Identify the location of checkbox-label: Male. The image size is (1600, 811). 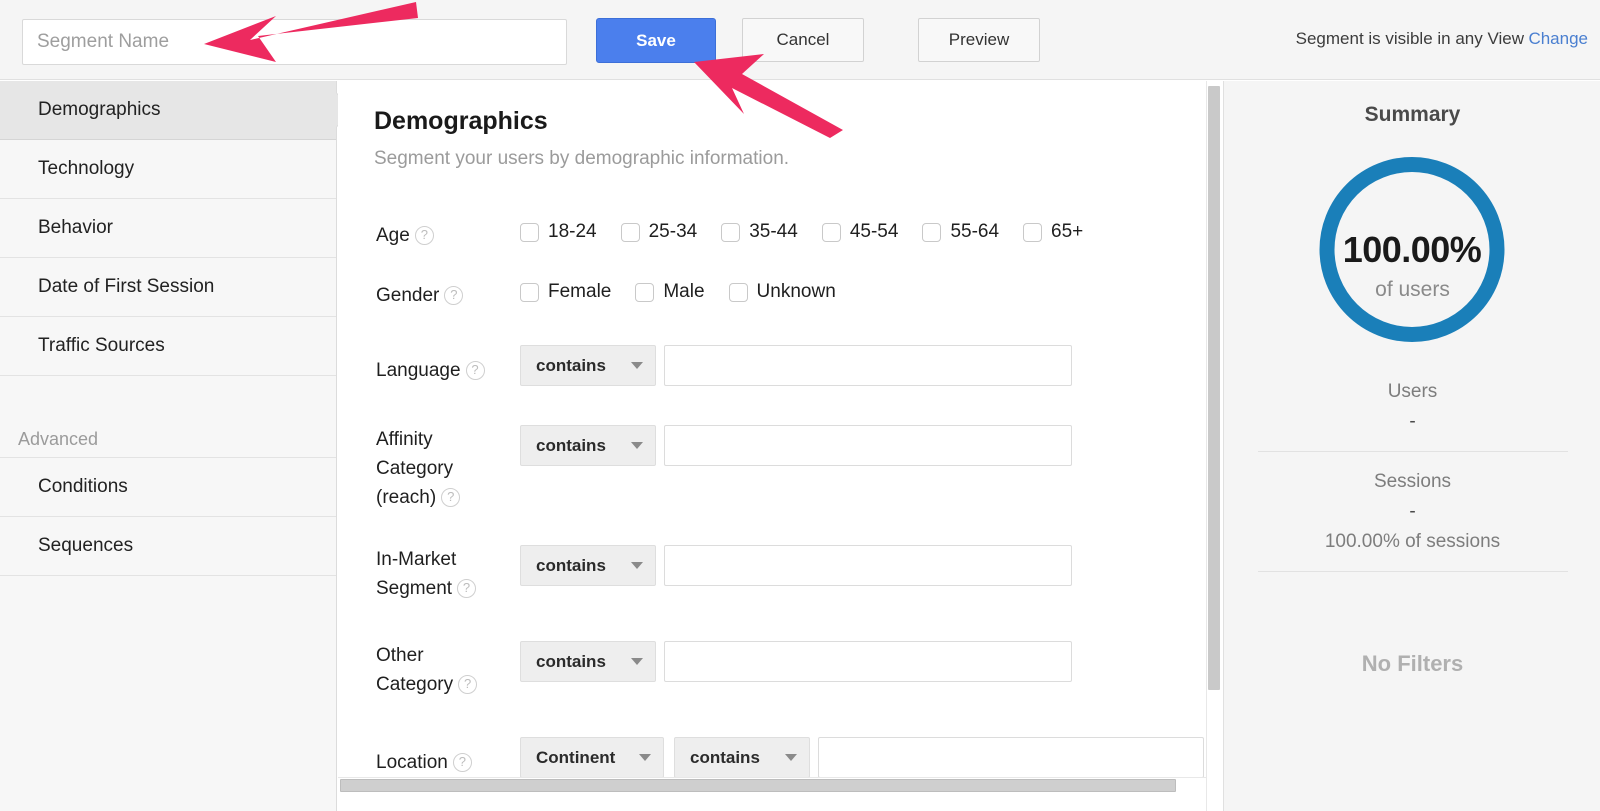
(684, 291).